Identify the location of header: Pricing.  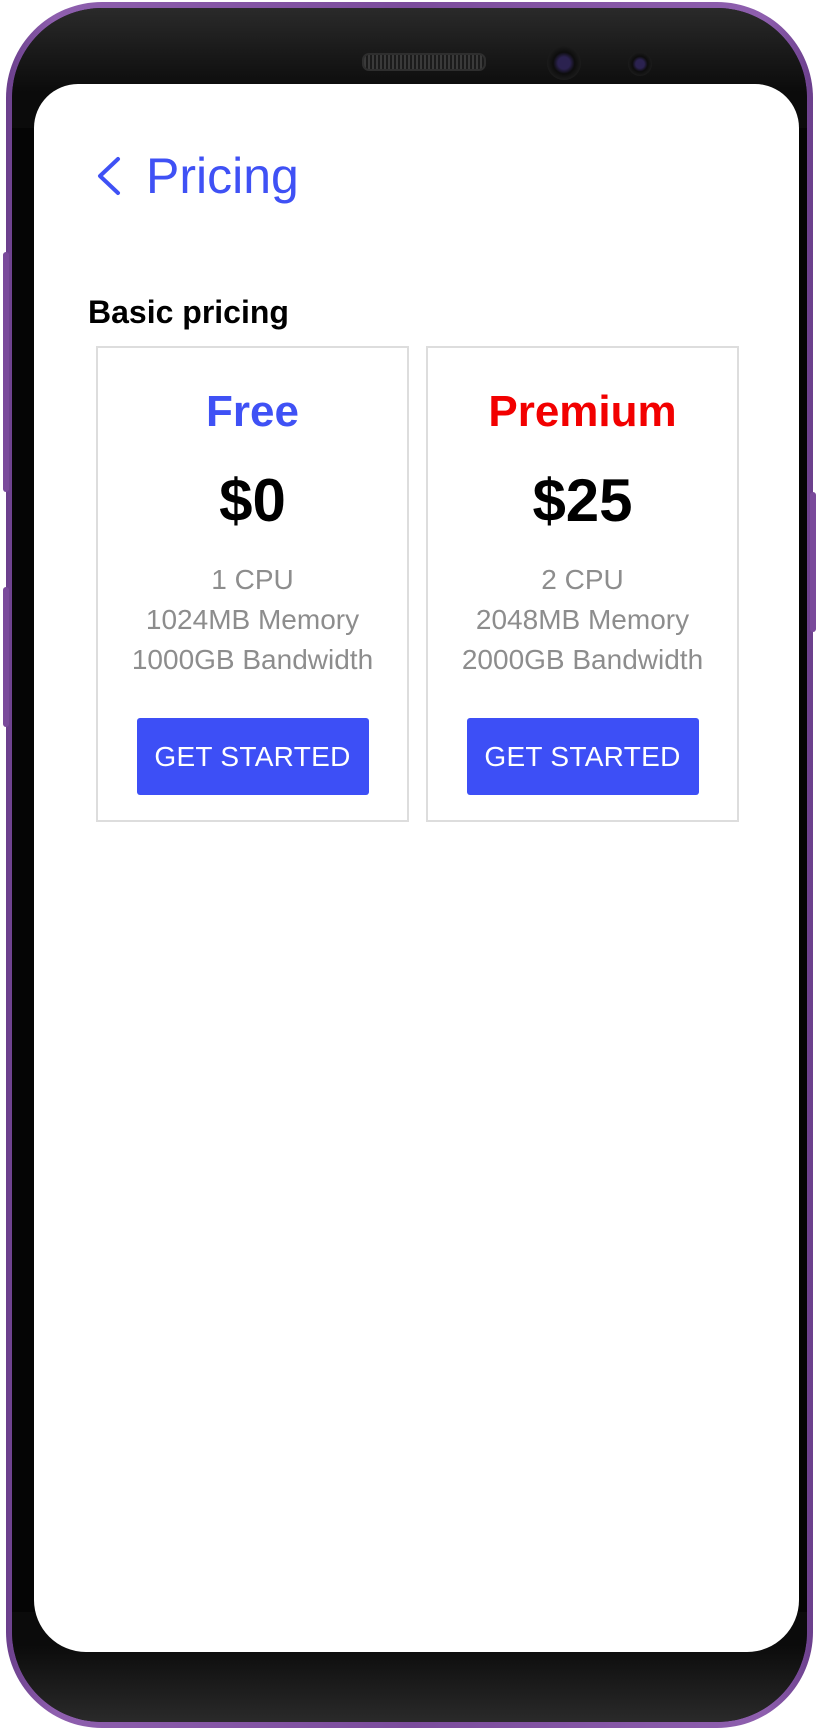
(196, 176).